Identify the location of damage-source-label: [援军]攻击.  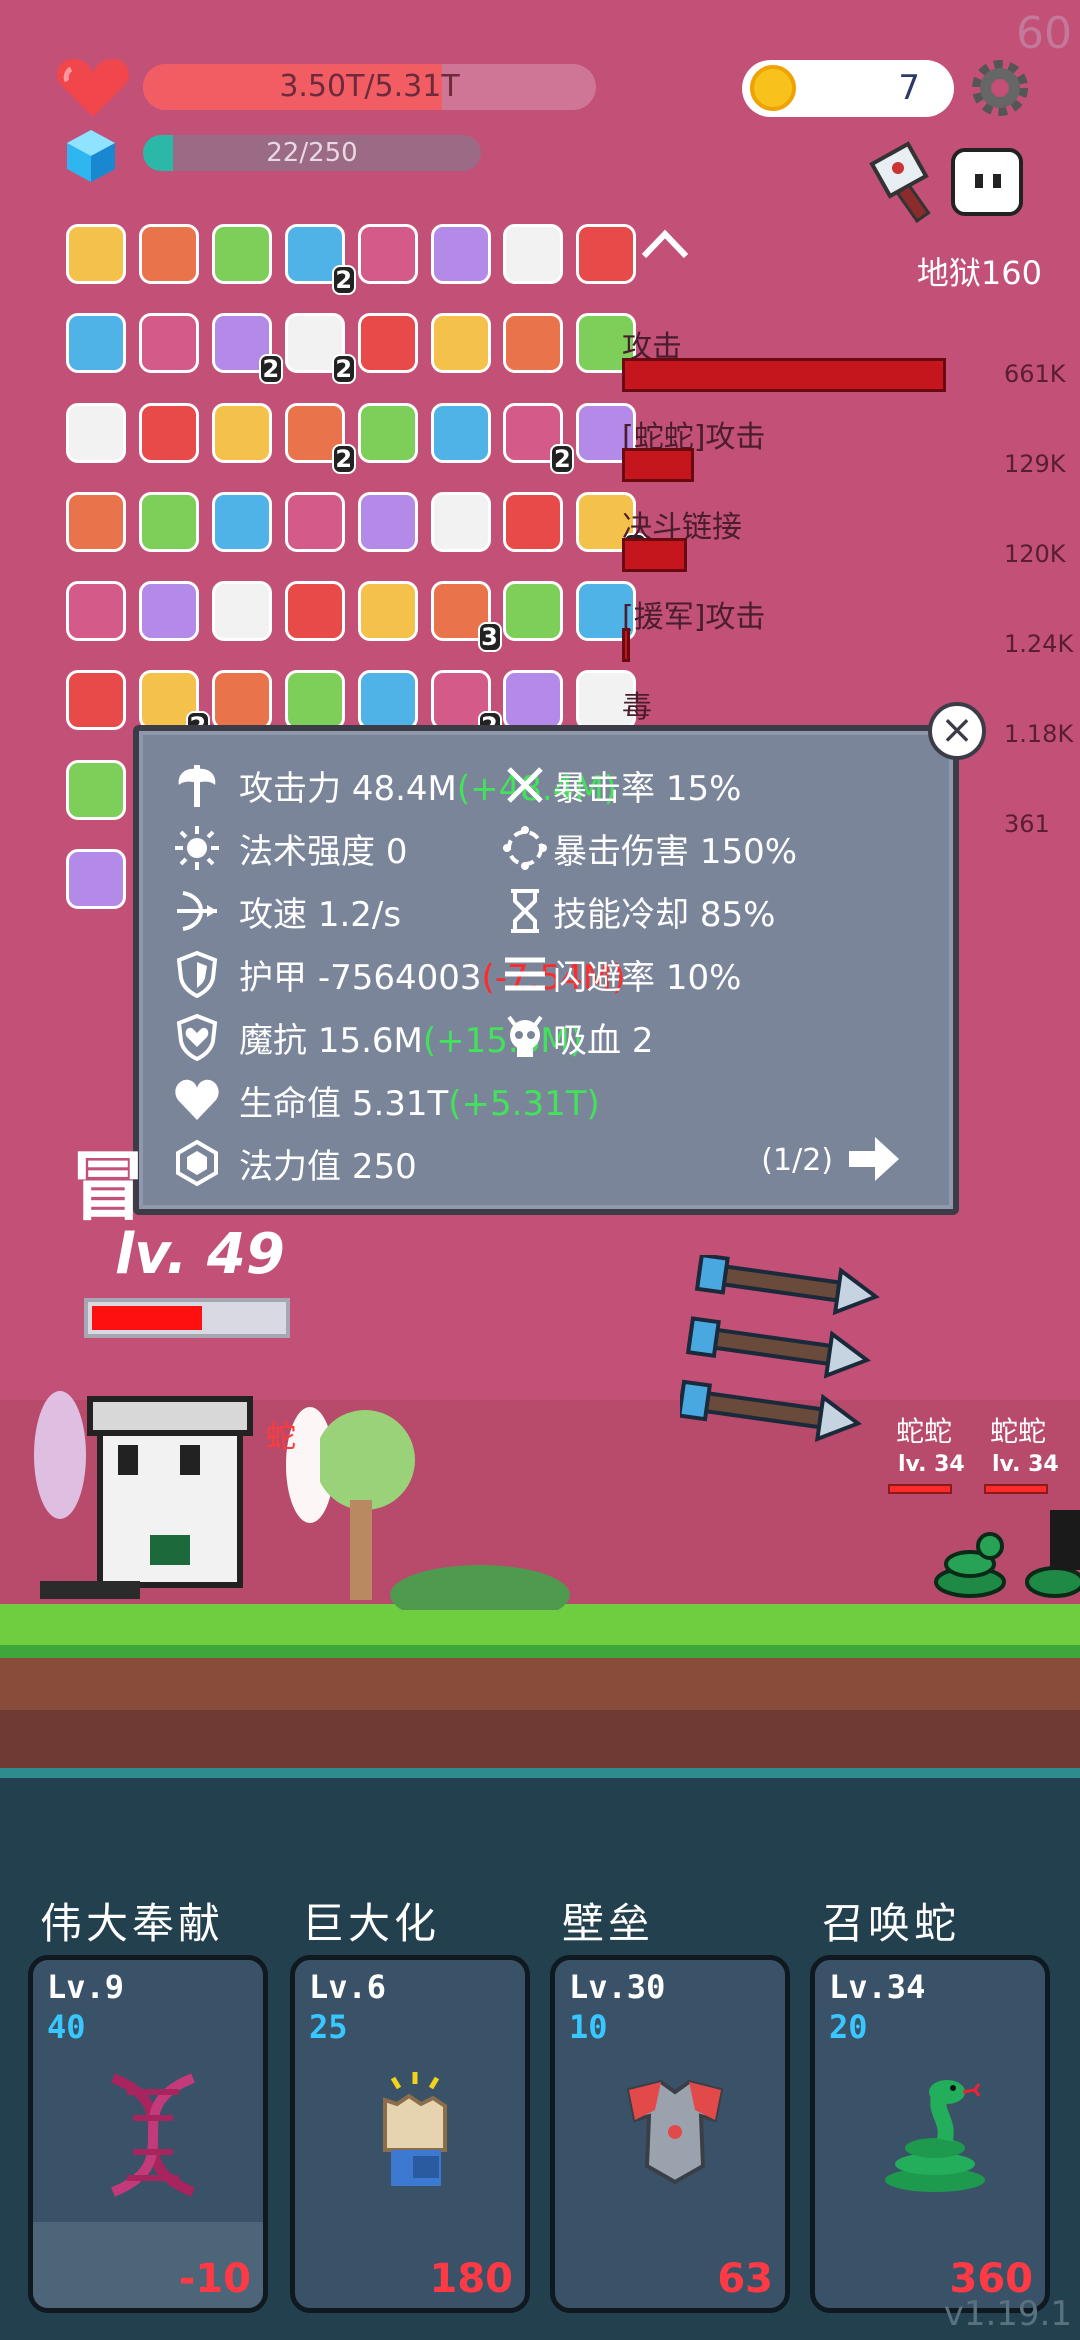
(694, 617).